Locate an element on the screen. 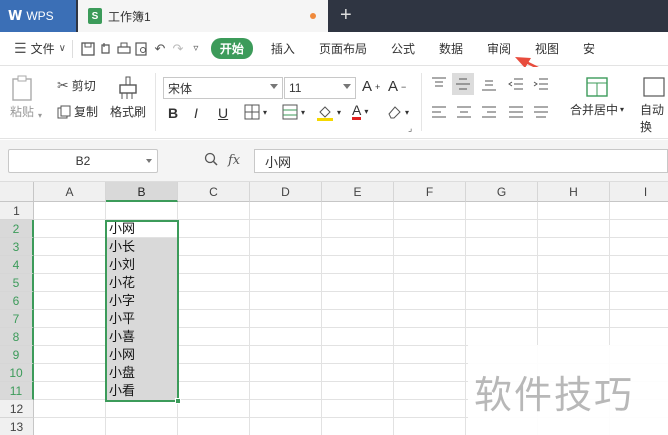 The height and width of the screenshot is (435, 668). column-header-d: D is located at coordinates (286, 192).